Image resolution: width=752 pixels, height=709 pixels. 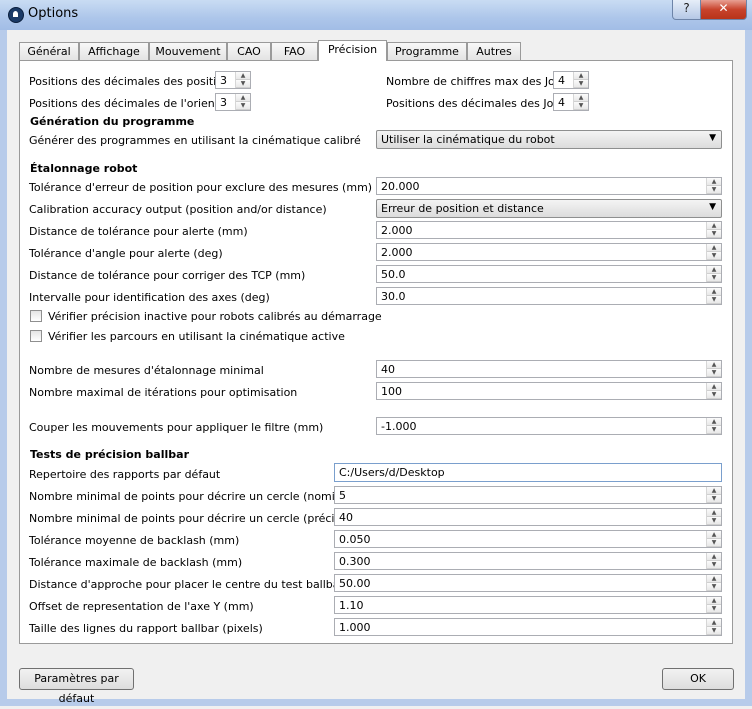 I want to click on default-settings-button: Paramètres par défaut, so click(x=76, y=686).